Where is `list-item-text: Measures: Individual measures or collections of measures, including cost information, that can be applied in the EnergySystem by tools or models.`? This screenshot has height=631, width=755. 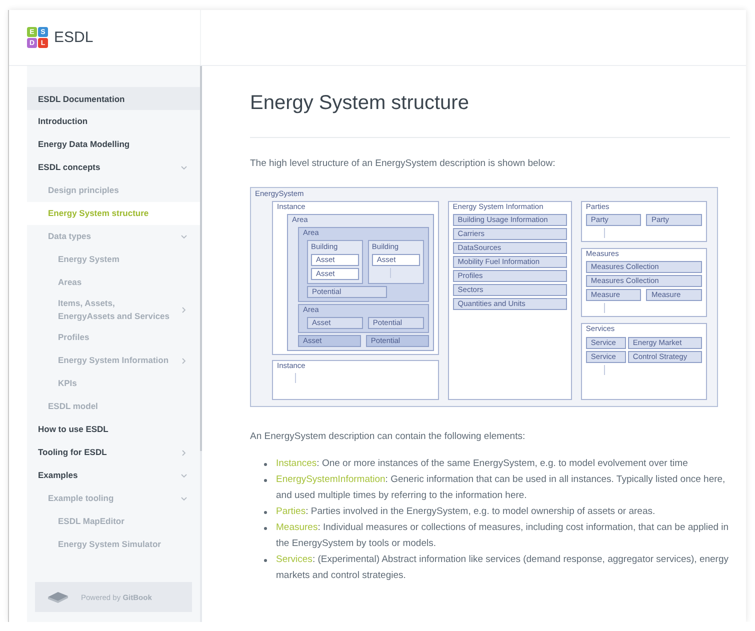 list-item-text: Measures: Individual measures or collections of measures, including cost information, that can be applied in the EnergySystem by tools or models. is located at coordinates (503, 536).